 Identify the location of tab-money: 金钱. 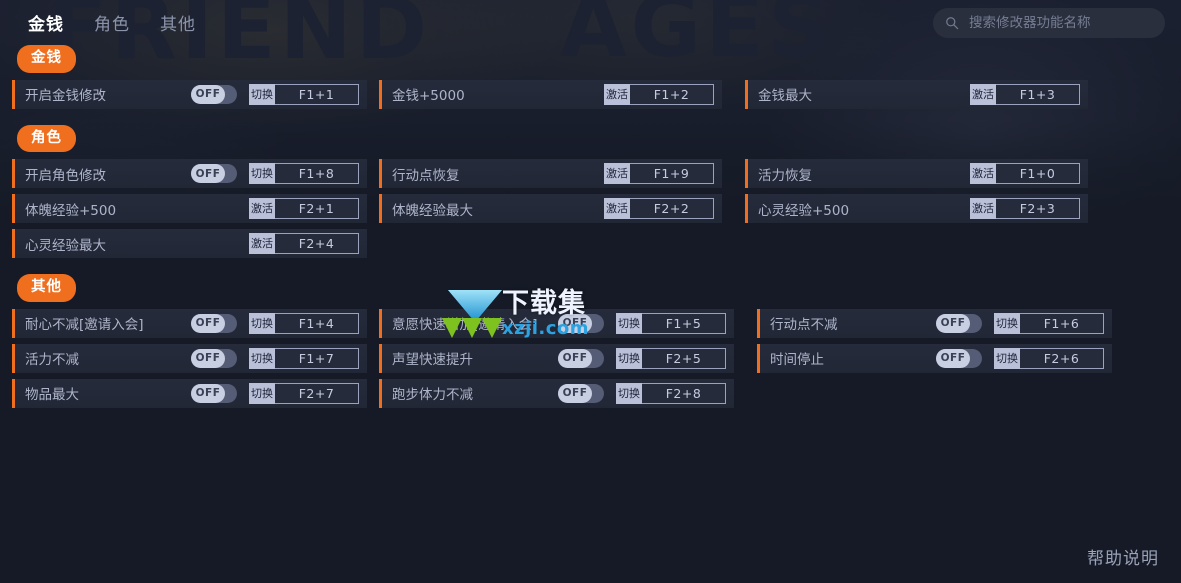
(46, 22).